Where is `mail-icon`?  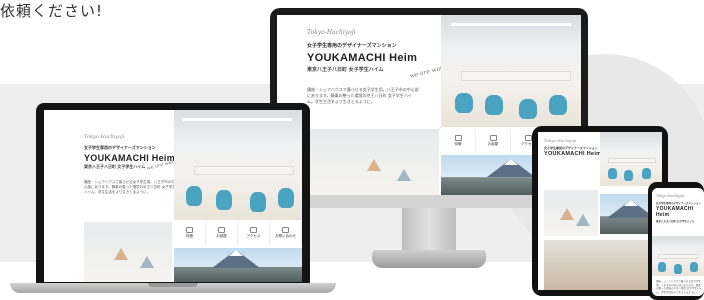
mail-icon is located at coordinates (285, 230).